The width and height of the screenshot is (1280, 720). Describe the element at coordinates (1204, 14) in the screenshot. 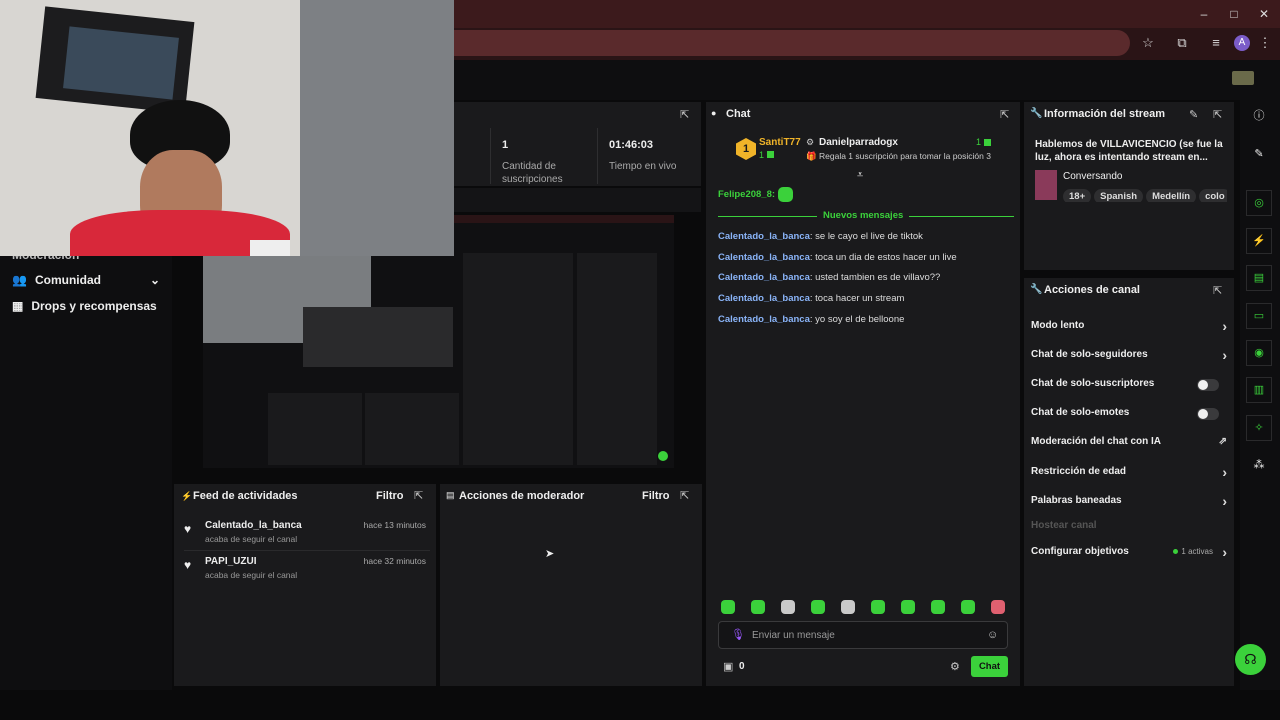

I see `minimize-button: –` at that location.